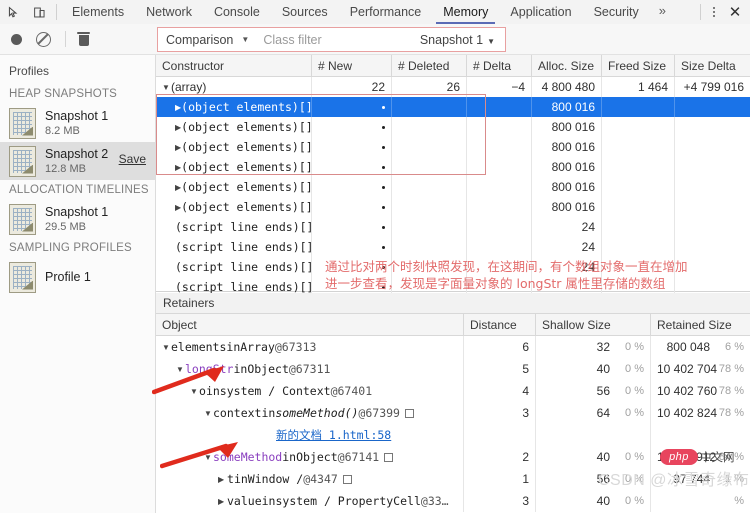 The width and height of the screenshot is (750, 513). I want to click on more-tabs-icon: », so click(662, 12).